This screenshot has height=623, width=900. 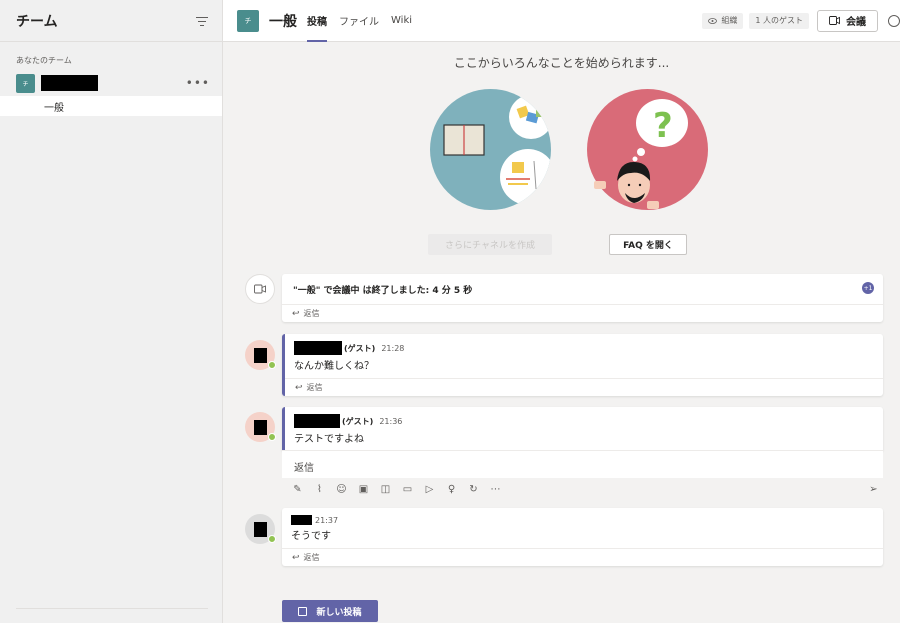 What do you see at coordinates (856, 22) in the screenshot?
I see `meet-label: 会議` at bounding box center [856, 22].